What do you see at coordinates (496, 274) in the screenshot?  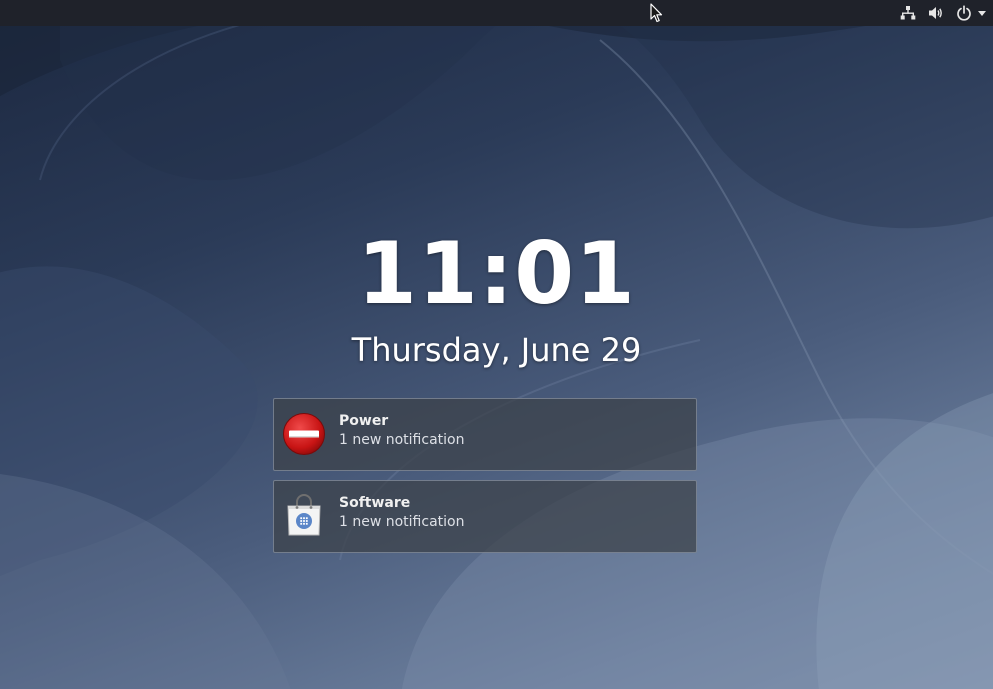 I see `clock-time: 11:01` at bounding box center [496, 274].